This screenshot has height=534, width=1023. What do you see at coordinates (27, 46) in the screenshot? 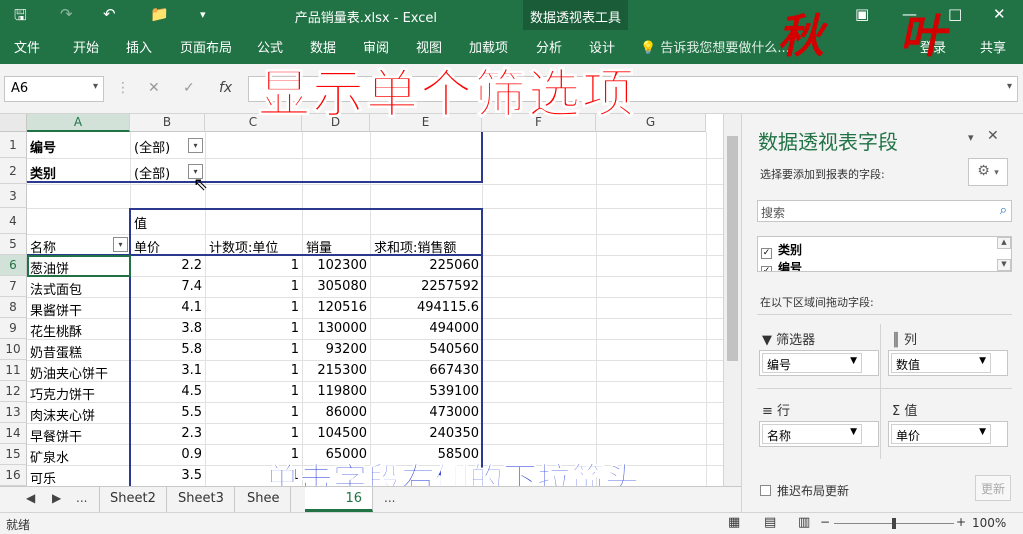
I see `tab-file: 文件` at bounding box center [27, 46].